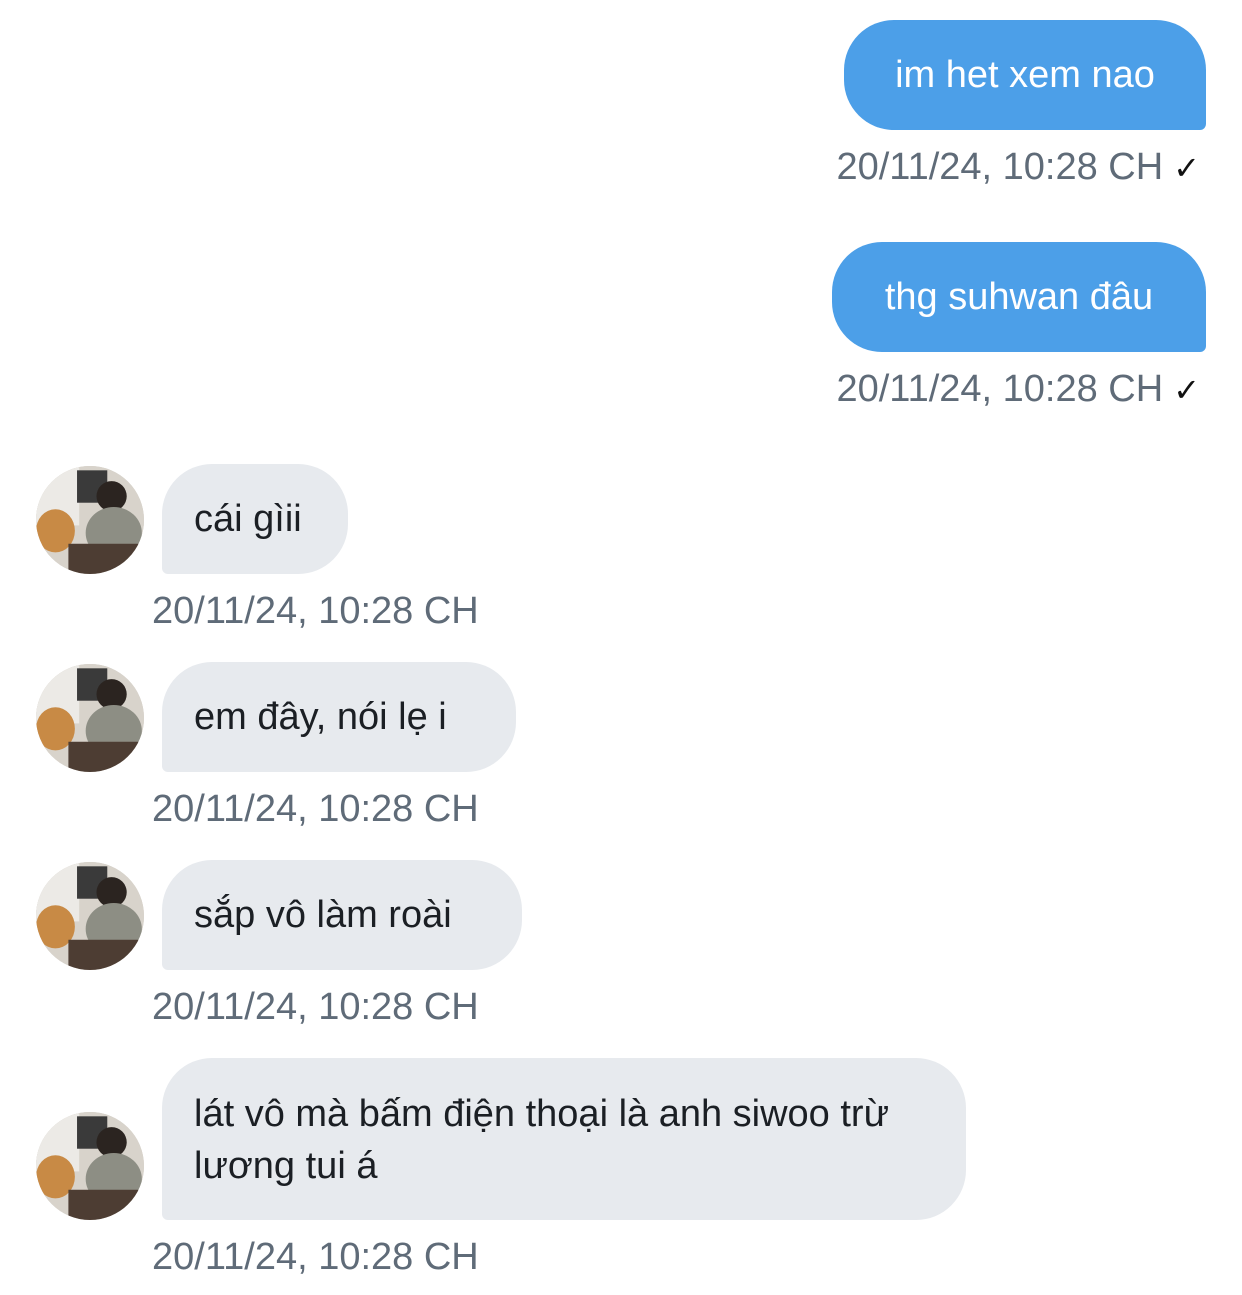 The height and width of the screenshot is (1295, 1242). I want to click on message-text: sắp vô làm roài, so click(323, 915).